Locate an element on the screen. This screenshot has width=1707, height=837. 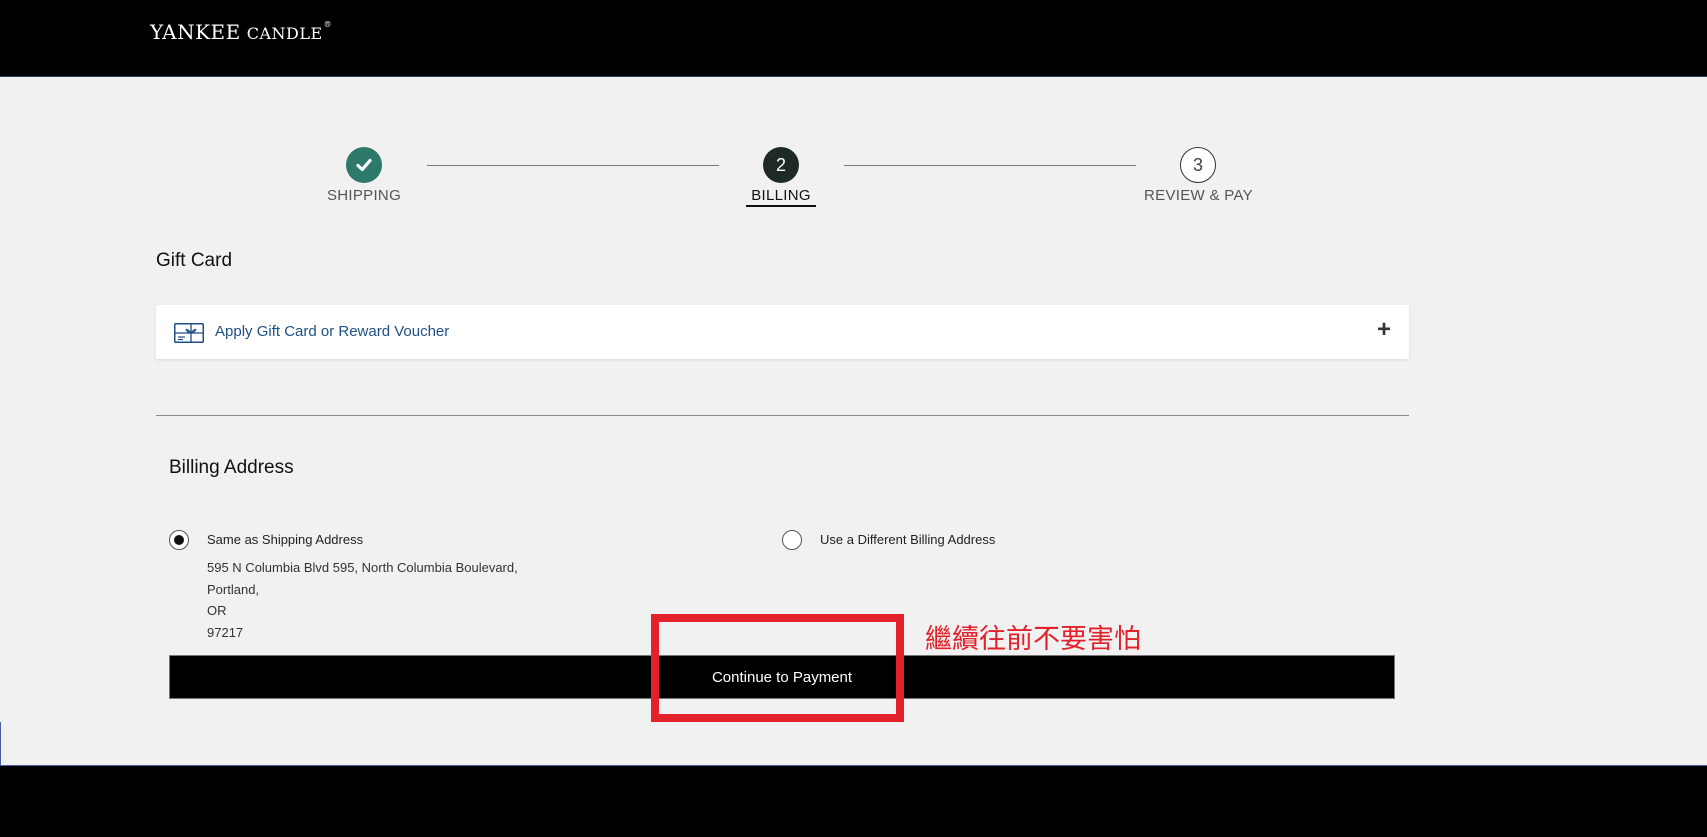
step-label-review-pay: REVIEW & PAY is located at coordinates (1198, 195).